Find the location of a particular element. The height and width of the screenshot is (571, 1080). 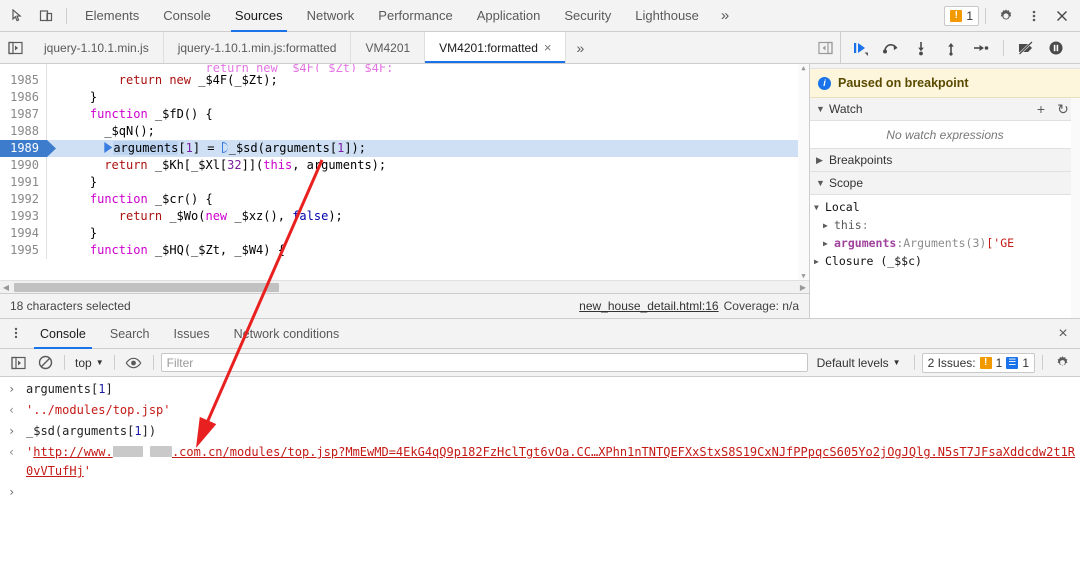

device-toolbar-icon is located at coordinates (46, 16).